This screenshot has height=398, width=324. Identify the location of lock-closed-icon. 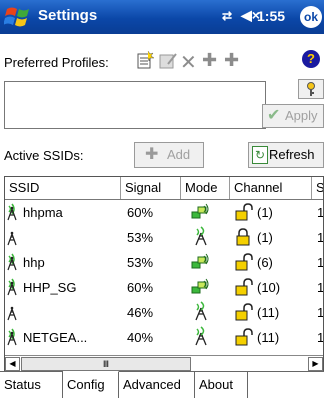
(244, 238).